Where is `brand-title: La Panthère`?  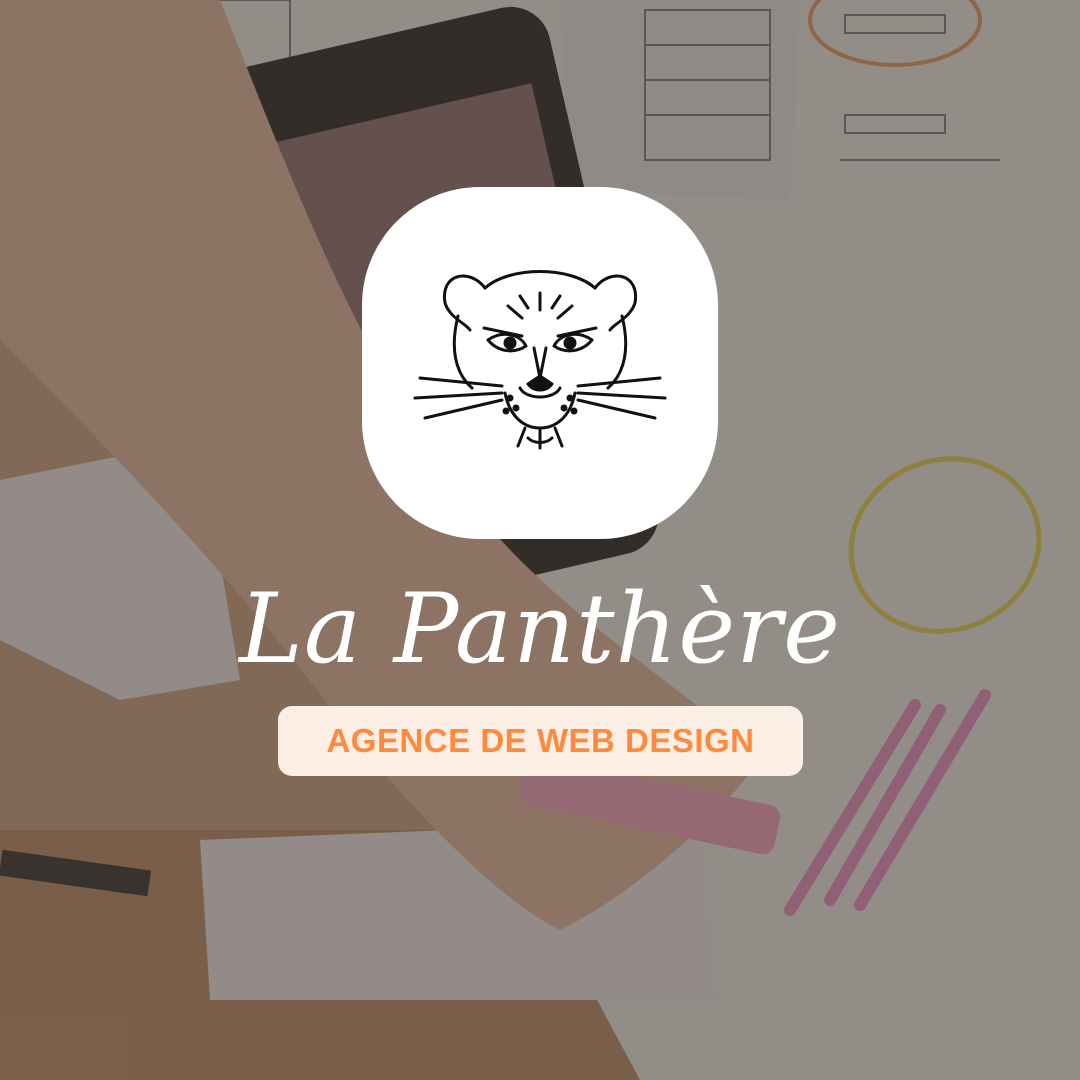
brand-title: La Panthère is located at coordinates (540, 629).